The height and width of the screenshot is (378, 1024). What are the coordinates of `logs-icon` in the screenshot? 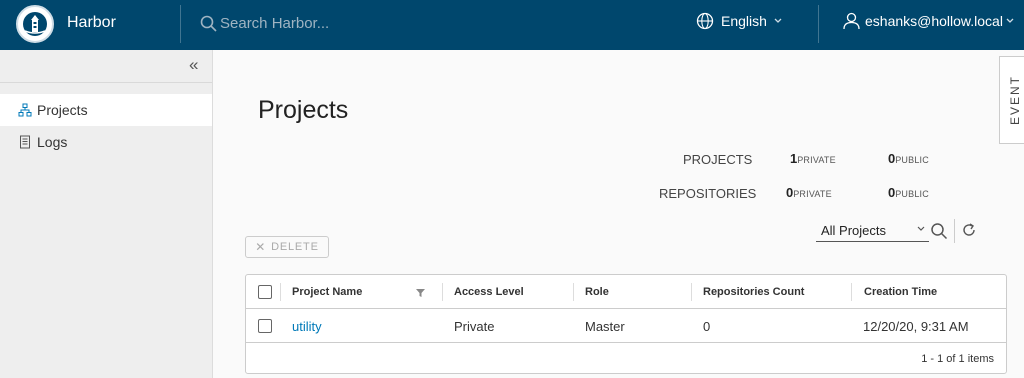 It's located at (25, 142).